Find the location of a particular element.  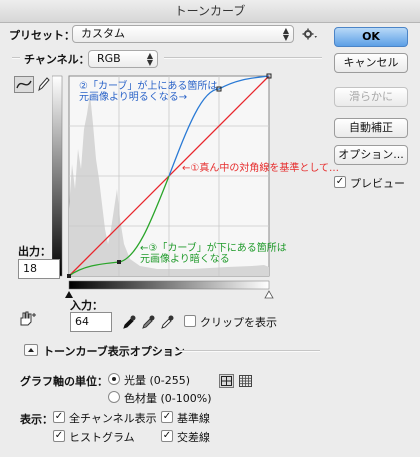

input-gradient-bar is located at coordinates (169, 285).